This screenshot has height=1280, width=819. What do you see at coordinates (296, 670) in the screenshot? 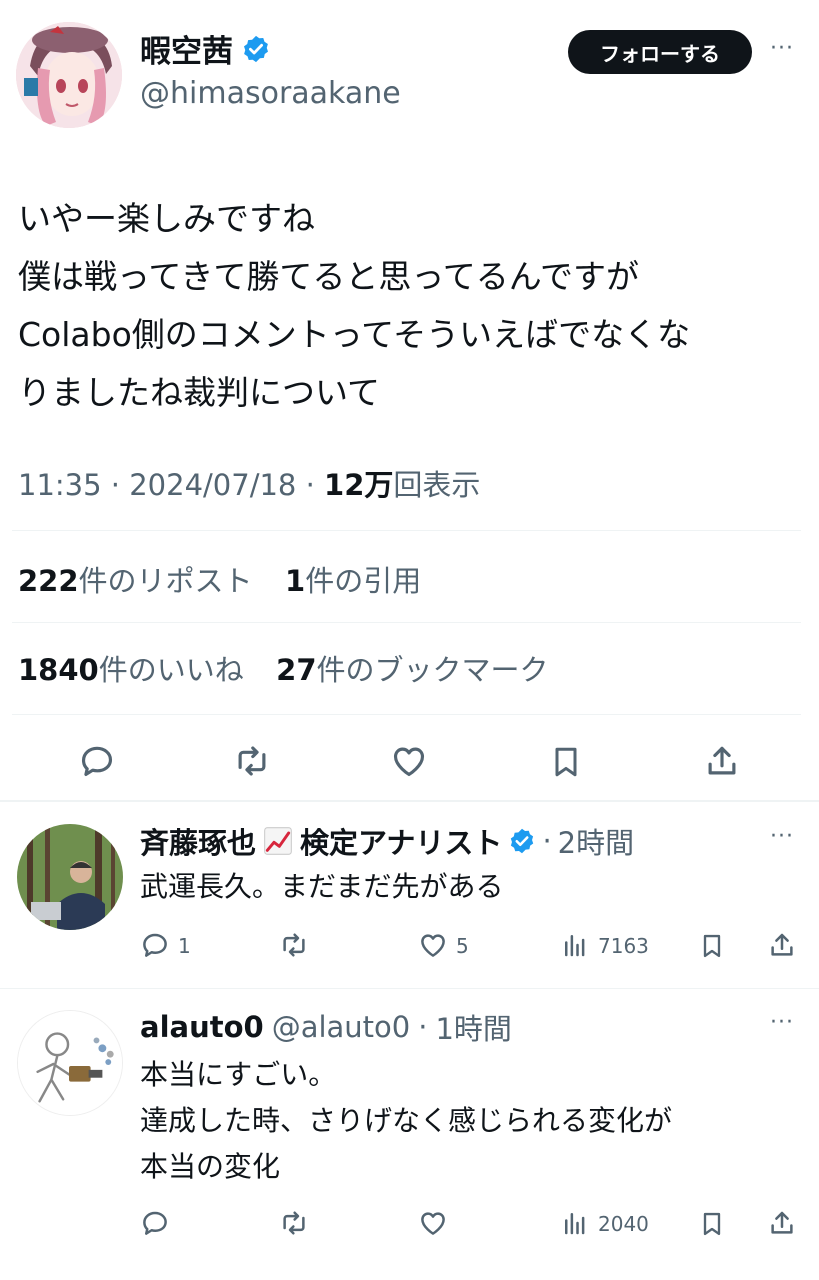
I see `bookmarks-count: 27` at bounding box center [296, 670].